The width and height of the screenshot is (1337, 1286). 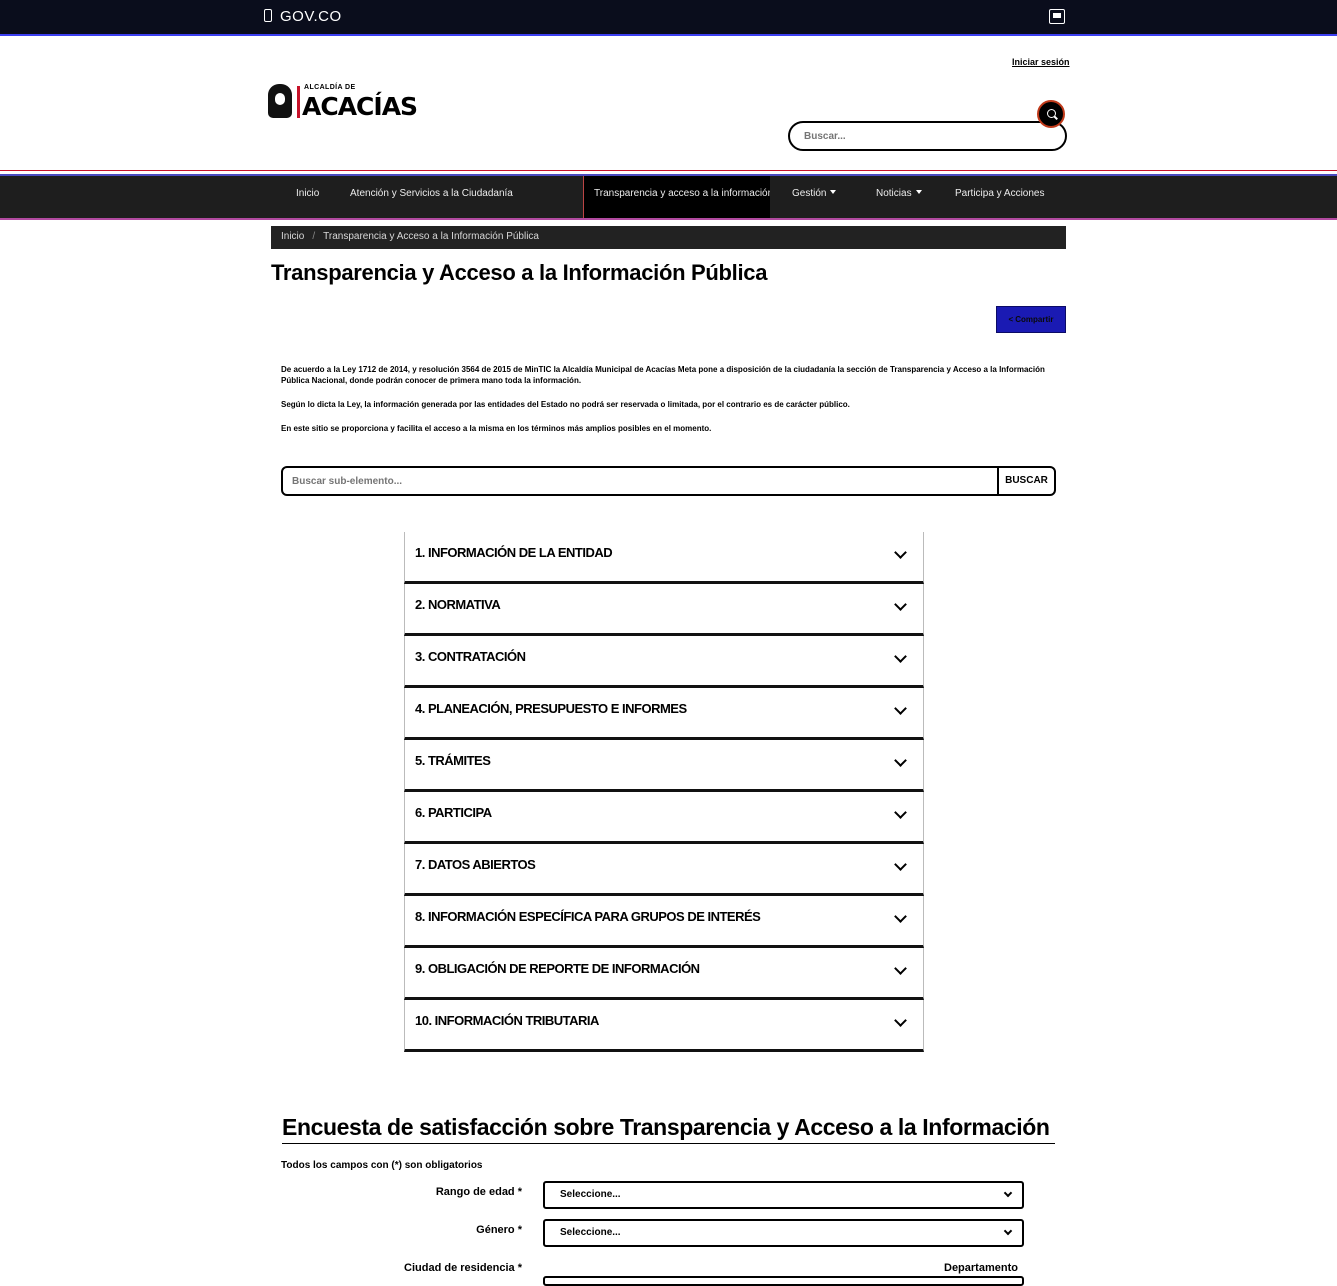 What do you see at coordinates (557, 968) in the screenshot?
I see `accordion-label: 9. OBLIGACIÓN DE REPORTE DE INFORMACIÓN` at bounding box center [557, 968].